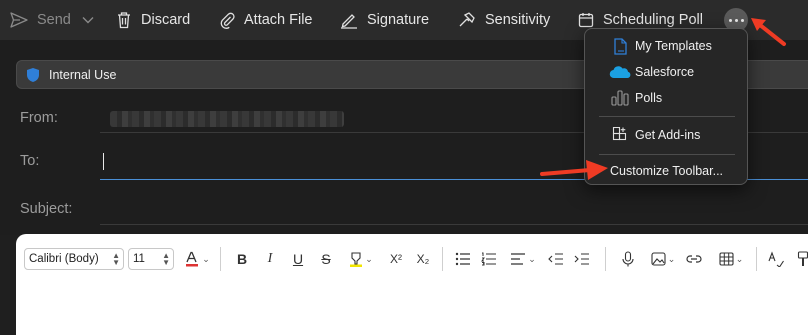  Describe the element at coordinates (726, 259) in the screenshot. I see `table-icon` at that location.